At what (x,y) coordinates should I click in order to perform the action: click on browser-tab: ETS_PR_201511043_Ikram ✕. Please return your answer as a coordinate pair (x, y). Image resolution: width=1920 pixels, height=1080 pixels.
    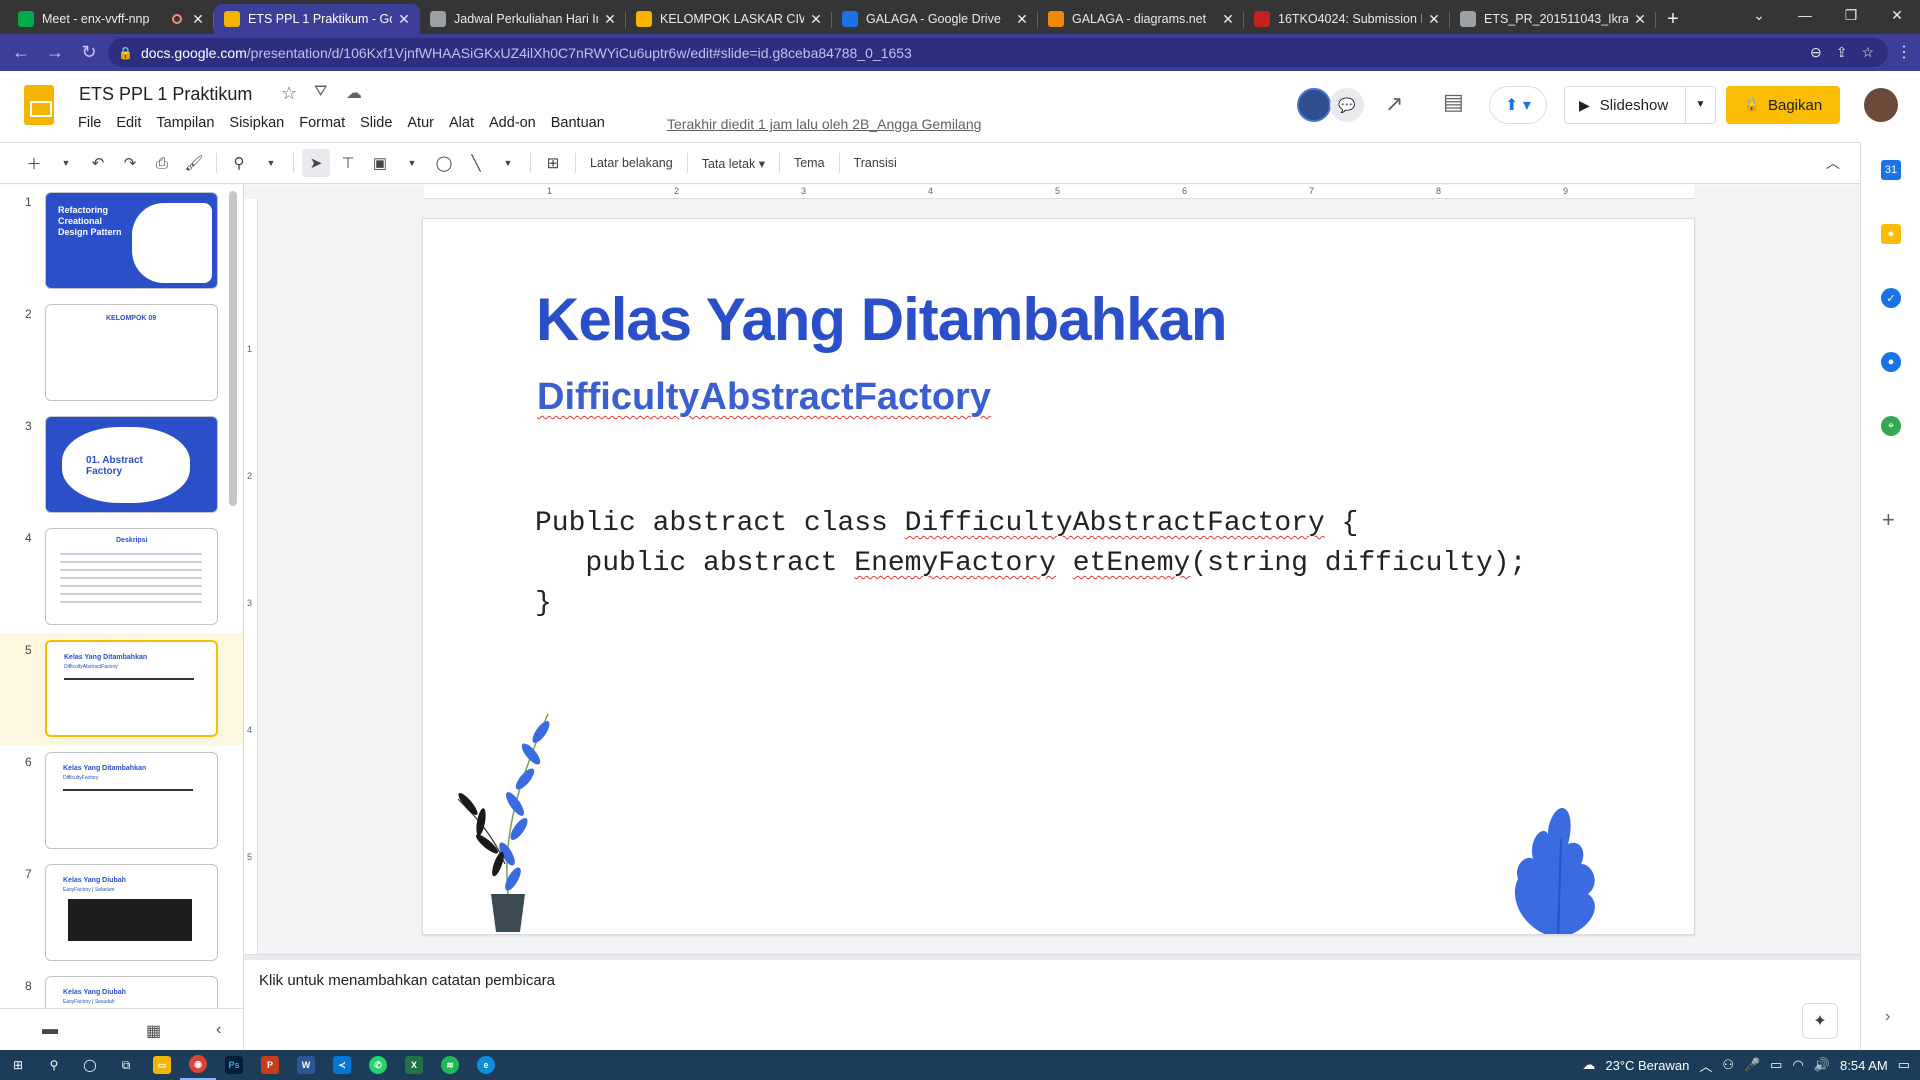
    Looking at the image, I should click on (1553, 19).